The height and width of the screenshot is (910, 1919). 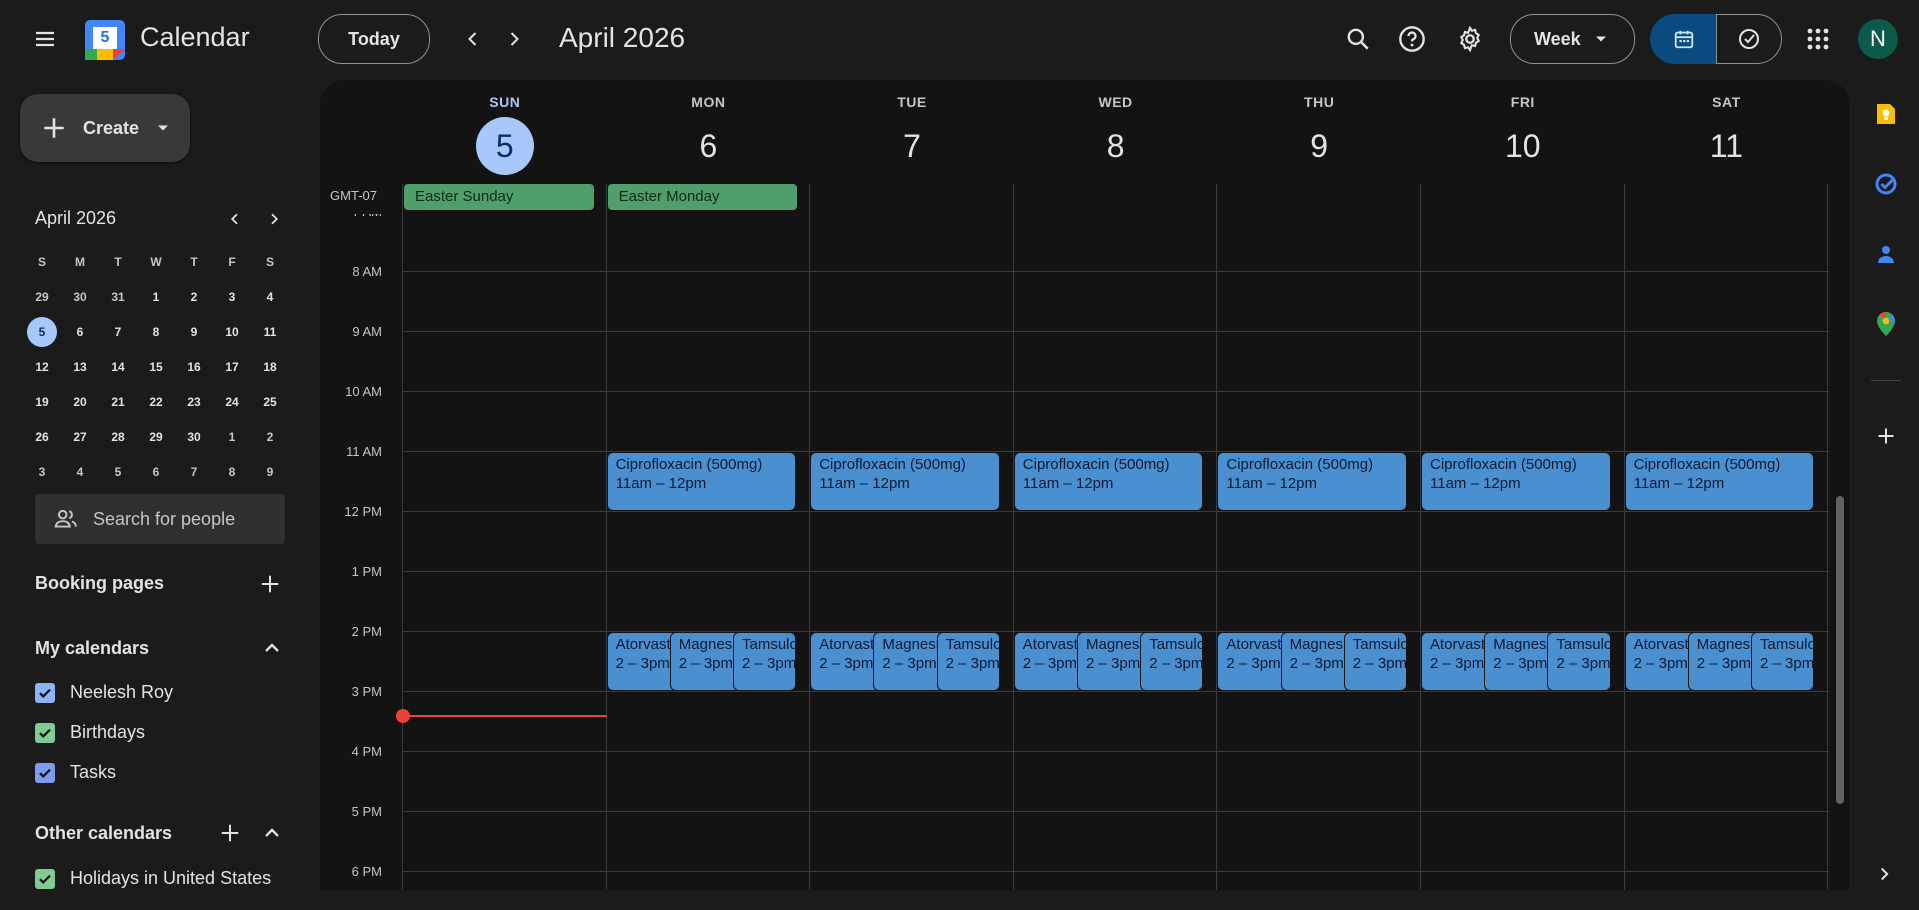 What do you see at coordinates (45, 39) in the screenshot?
I see `main-menu-button` at bounding box center [45, 39].